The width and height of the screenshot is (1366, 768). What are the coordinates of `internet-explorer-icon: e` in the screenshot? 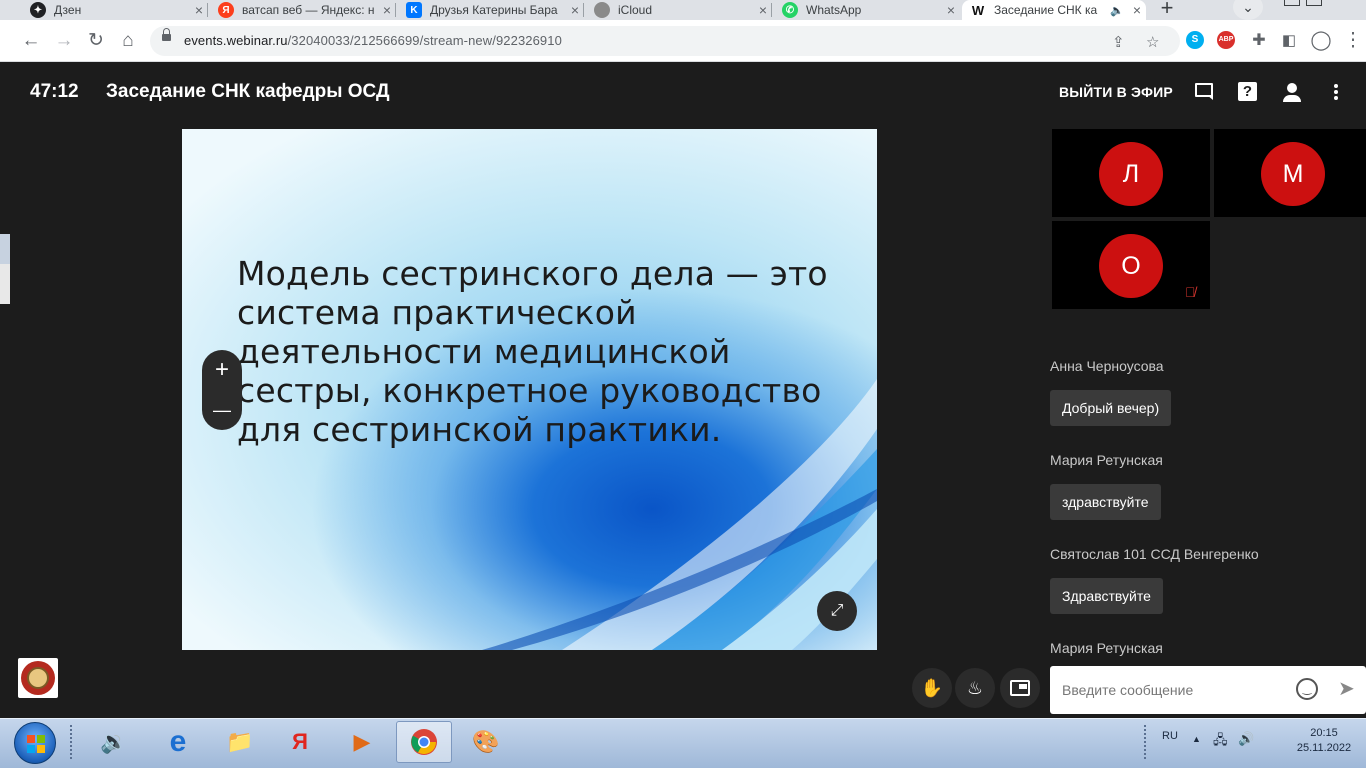 It's located at (178, 742).